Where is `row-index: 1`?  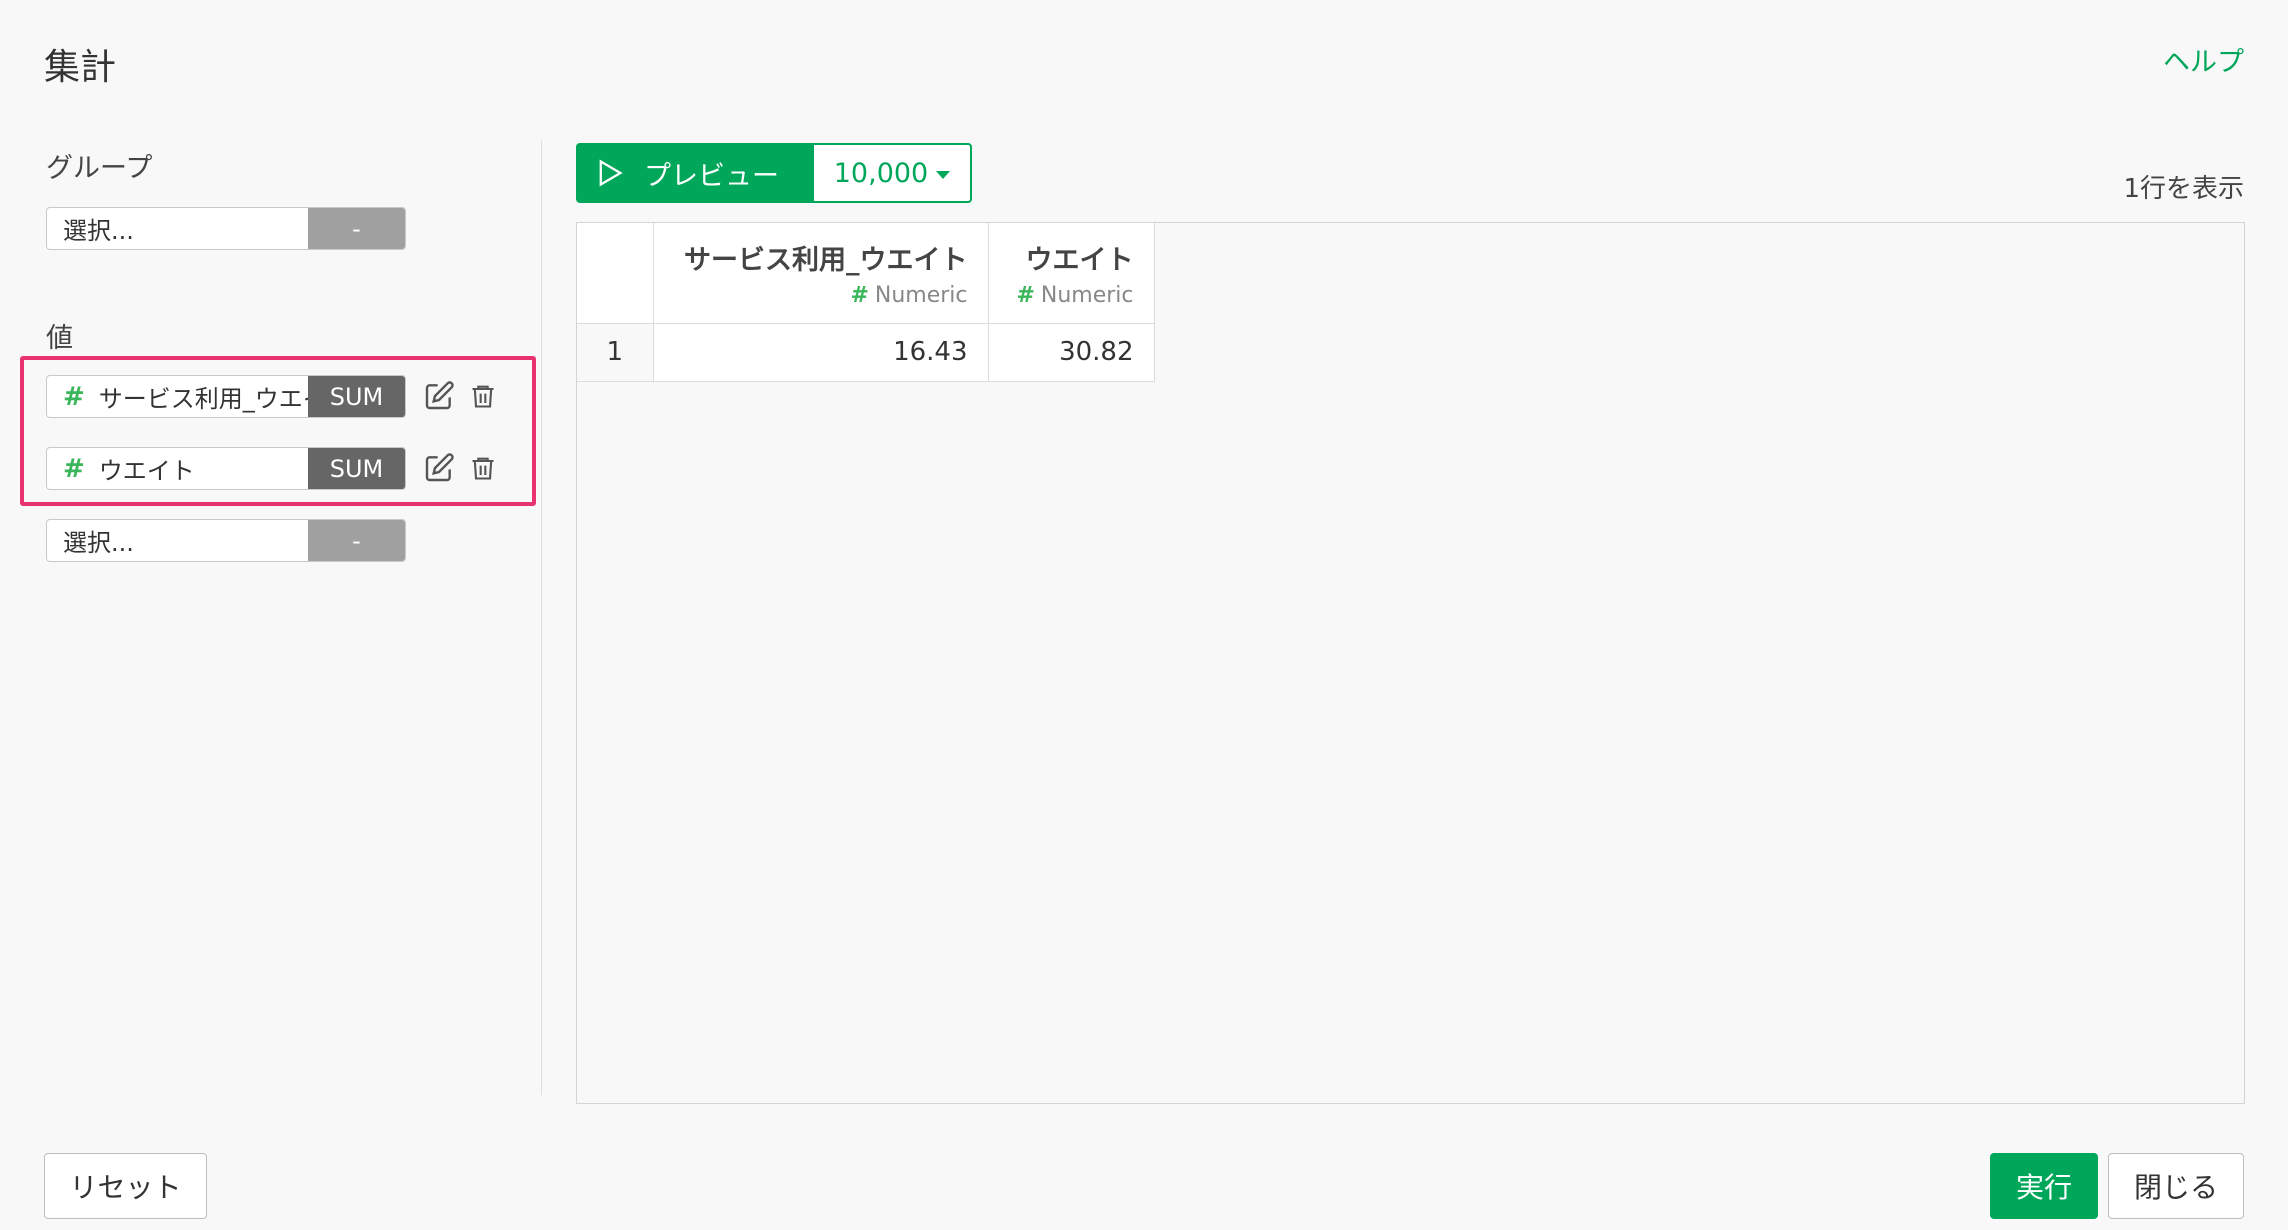 row-index: 1 is located at coordinates (615, 352).